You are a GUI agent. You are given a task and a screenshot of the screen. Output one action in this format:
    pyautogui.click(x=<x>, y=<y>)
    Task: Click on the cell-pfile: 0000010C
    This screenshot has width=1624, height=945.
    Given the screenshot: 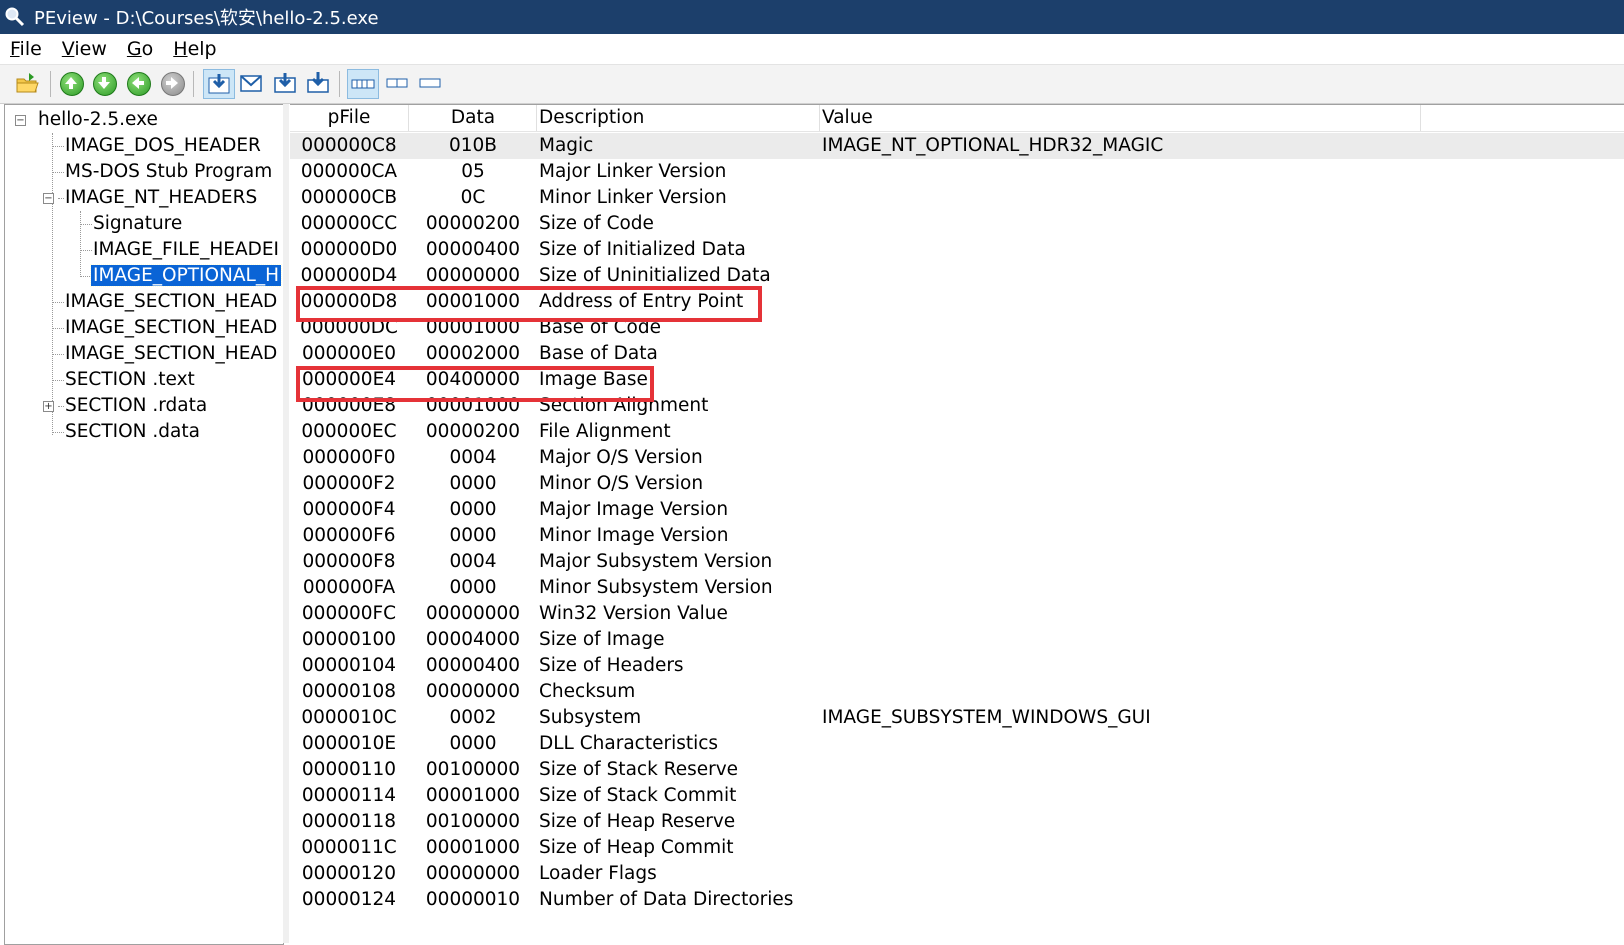 What is the action you would take?
    pyautogui.click(x=349, y=717)
    